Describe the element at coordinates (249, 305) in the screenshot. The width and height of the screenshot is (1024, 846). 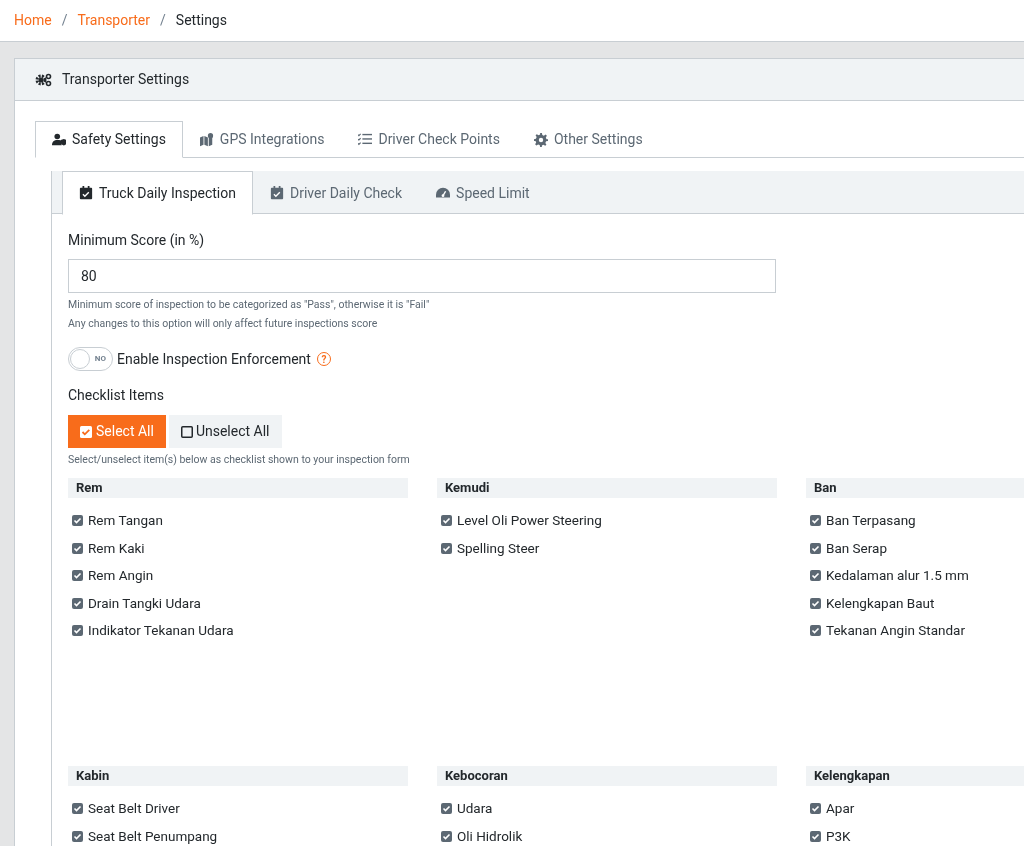
I see `help-text: Minimum score of inspection to be categorized as "Pass", otherwise it is "Fail"` at that location.